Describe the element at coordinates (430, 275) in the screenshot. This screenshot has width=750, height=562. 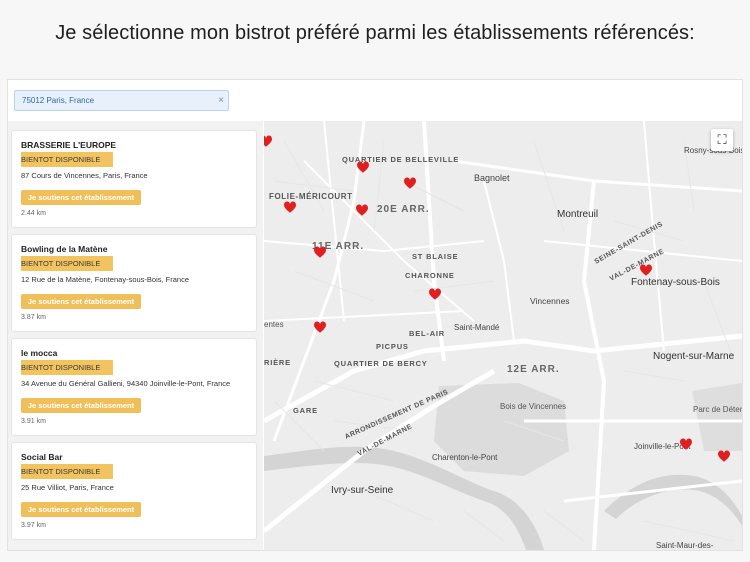
I see `map-label: CHARONNE` at that location.